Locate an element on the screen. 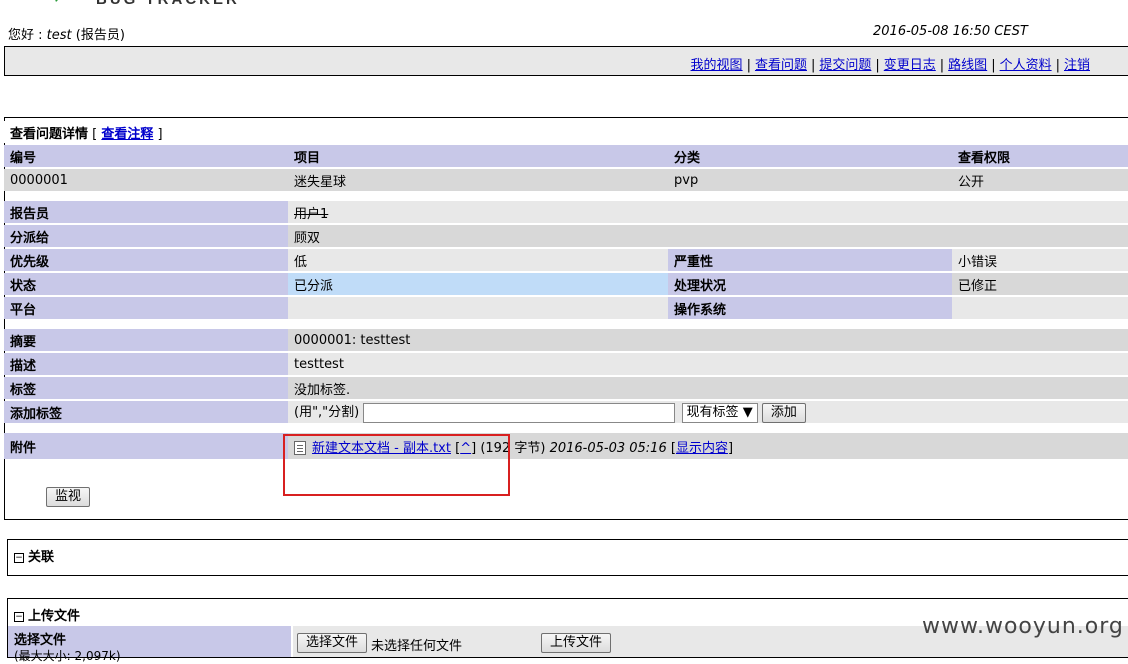 The image size is (1128, 664). relations-title: − 关联 is located at coordinates (34, 555).